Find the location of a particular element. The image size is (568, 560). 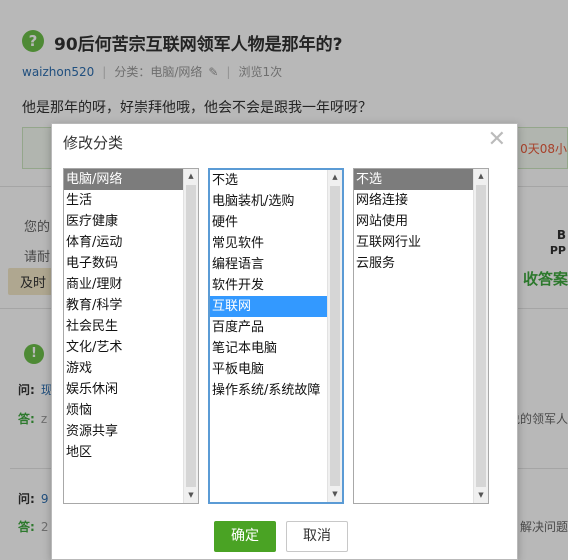

cancel-button: 取消 is located at coordinates (317, 536).